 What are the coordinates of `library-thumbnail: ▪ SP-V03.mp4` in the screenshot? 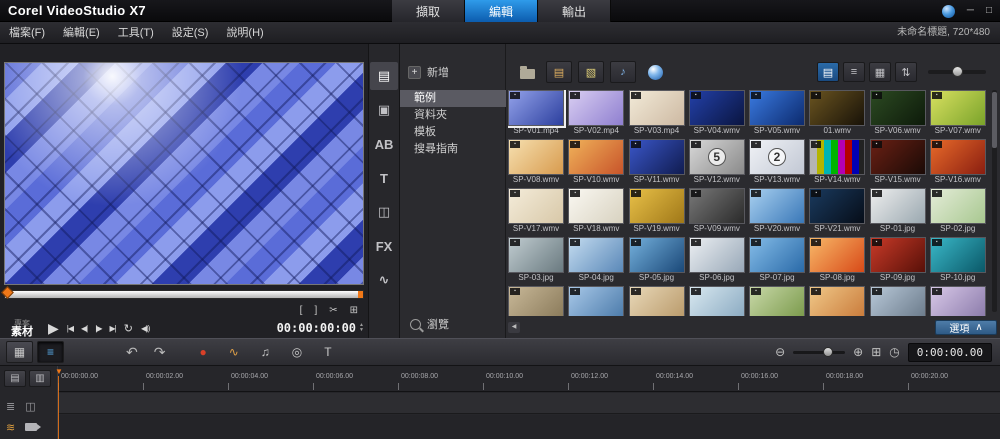 It's located at (656, 113).